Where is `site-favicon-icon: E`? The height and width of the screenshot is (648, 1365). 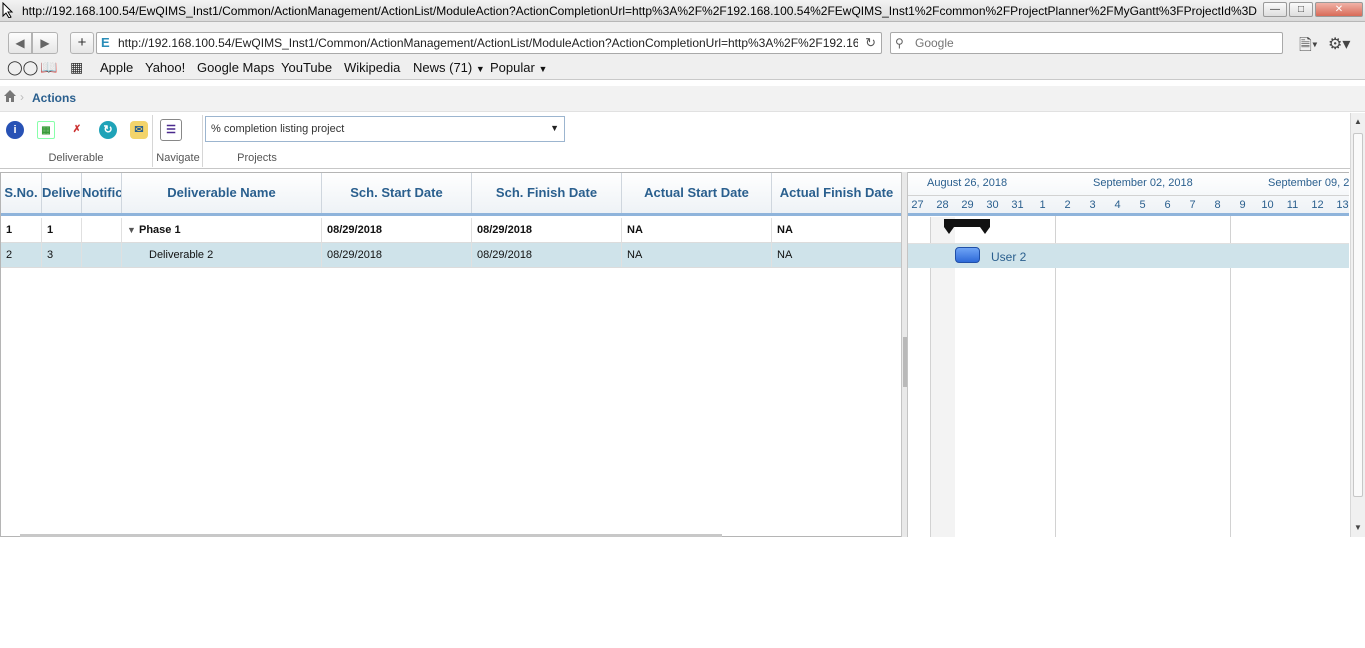 site-favicon-icon: E is located at coordinates (105, 42).